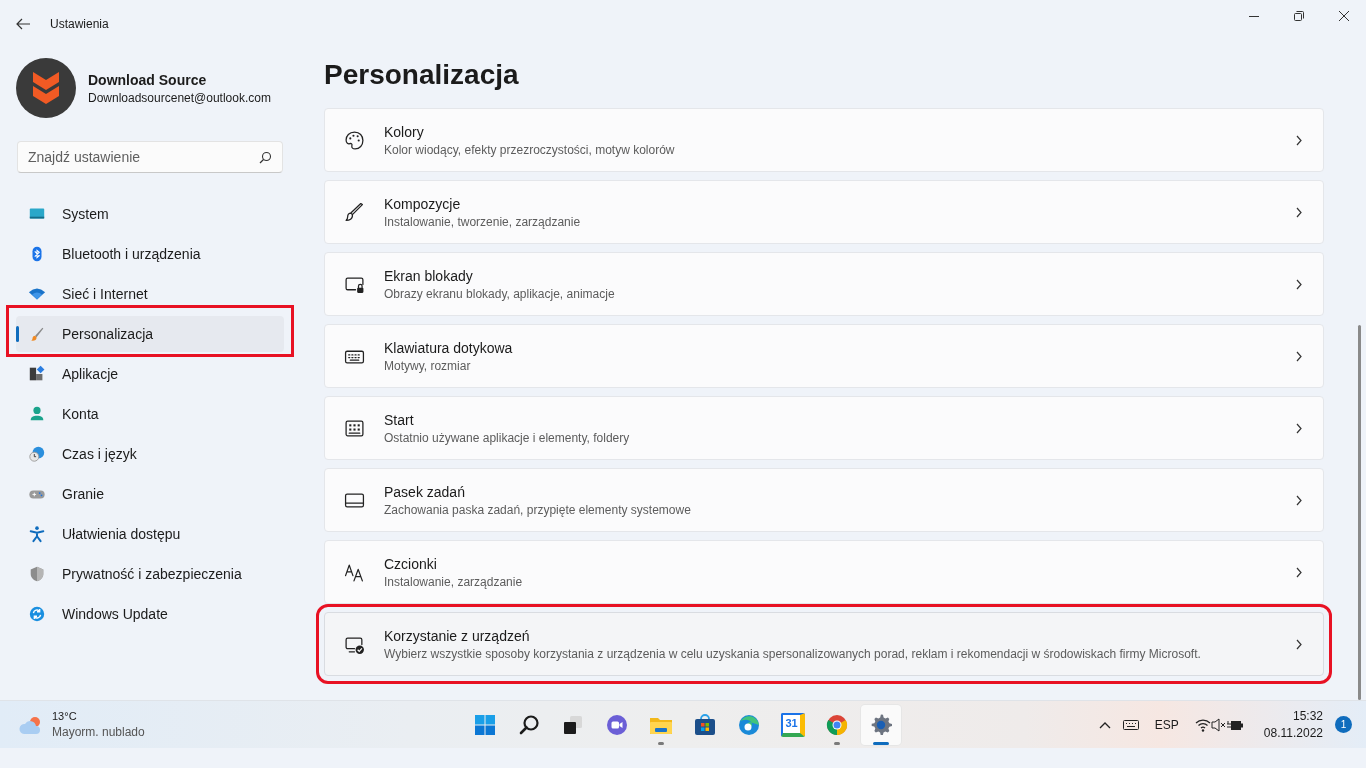 The width and height of the screenshot is (1366, 768). What do you see at coordinates (411, 563) in the screenshot?
I see `card-title: Czcionki` at bounding box center [411, 563].